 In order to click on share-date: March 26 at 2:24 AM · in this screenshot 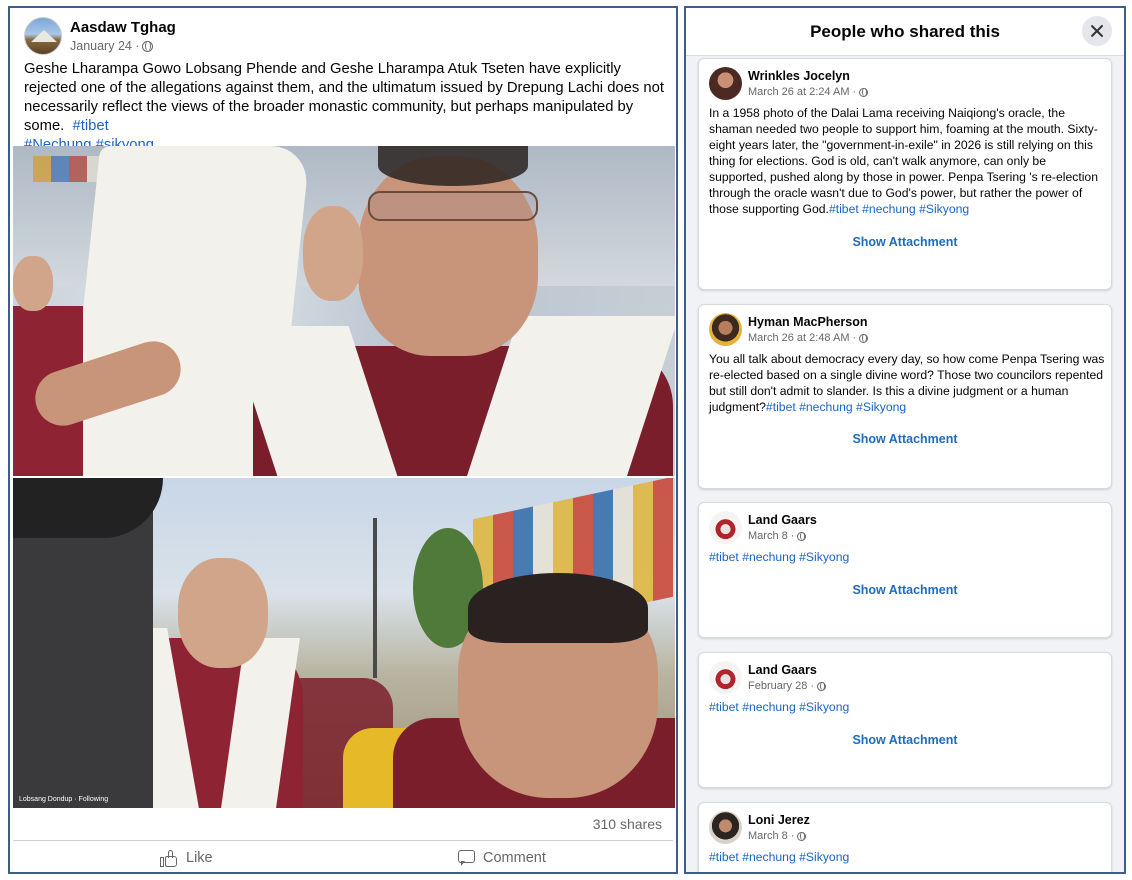, I will do `click(802, 92)`.